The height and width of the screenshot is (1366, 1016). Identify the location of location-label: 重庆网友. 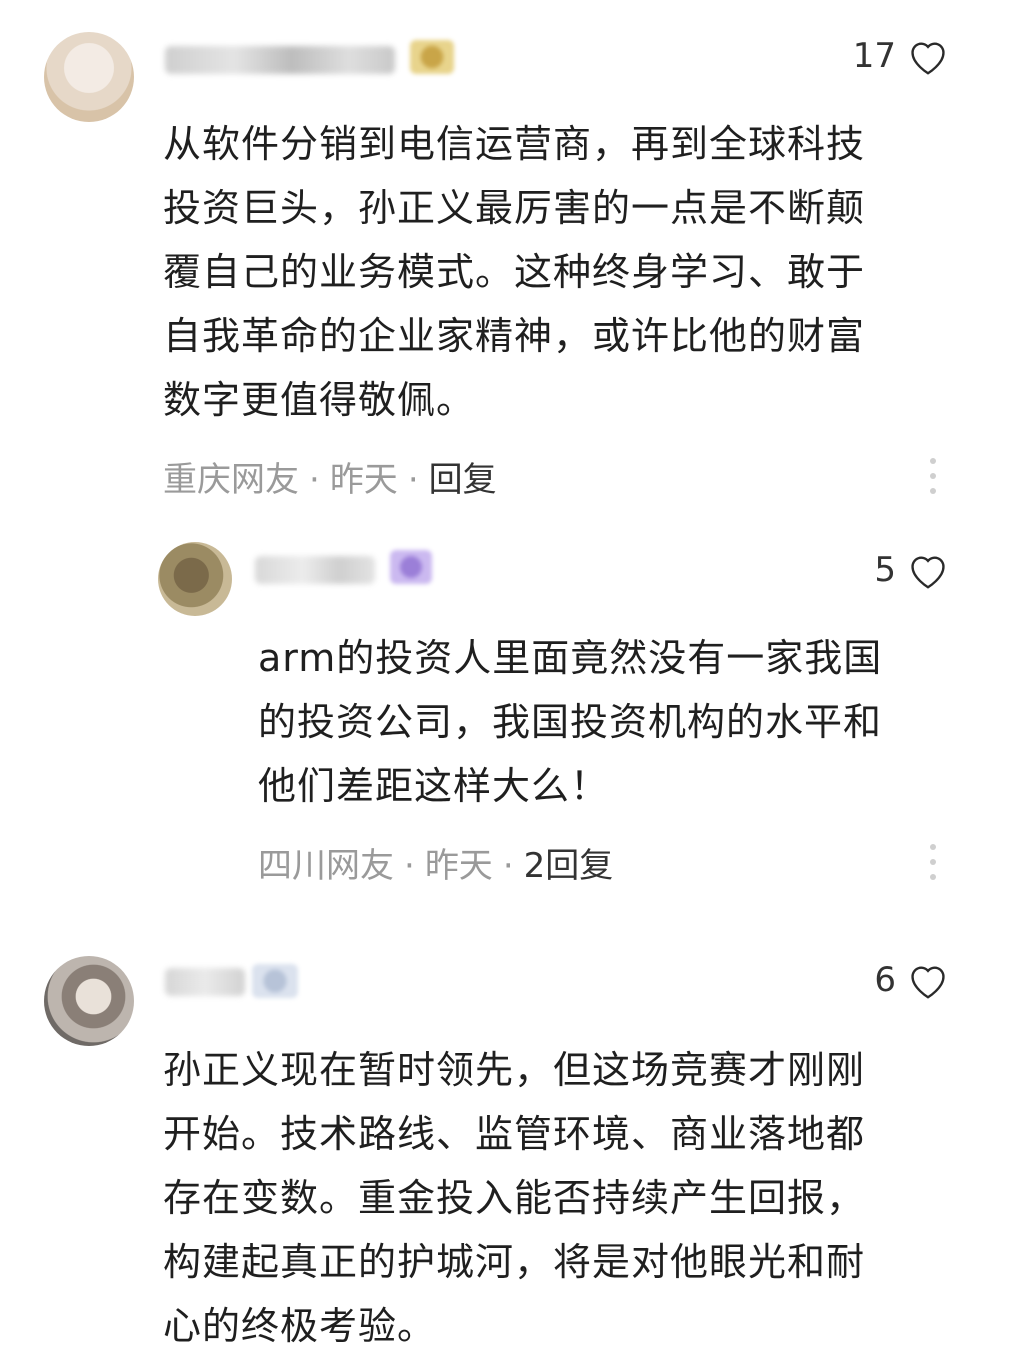
(231, 480).